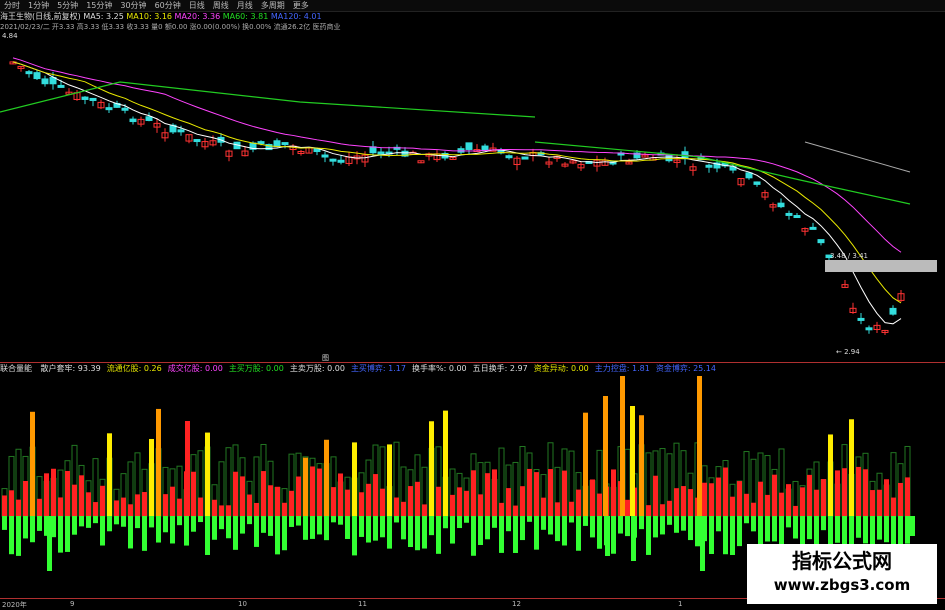 The width and height of the screenshot is (945, 610). What do you see at coordinates (67, 5) in the screenshot?
I see `toolbar-item-2: 5分钟` at bounding box center [67, 5].